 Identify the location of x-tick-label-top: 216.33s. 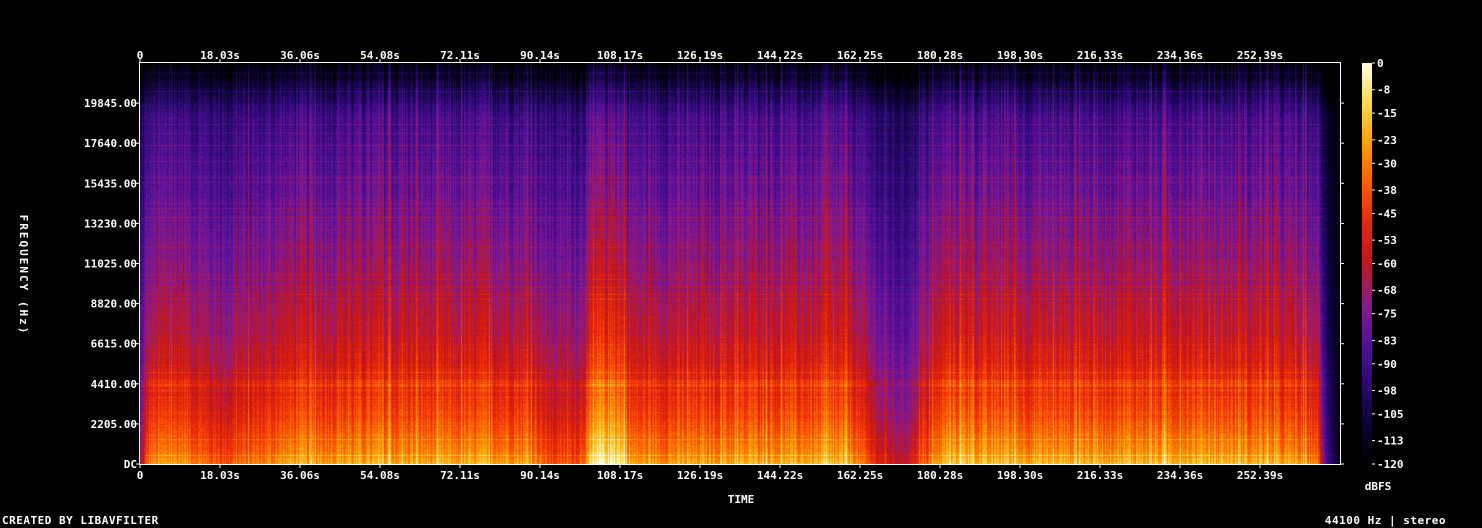
(1100, 55).